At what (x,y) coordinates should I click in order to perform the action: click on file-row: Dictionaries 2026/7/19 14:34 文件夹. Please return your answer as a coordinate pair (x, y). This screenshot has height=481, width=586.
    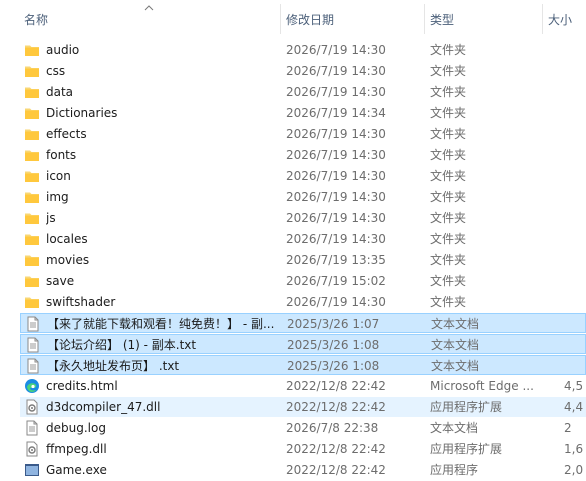
    Looking at the image, I should click on (303, 113).